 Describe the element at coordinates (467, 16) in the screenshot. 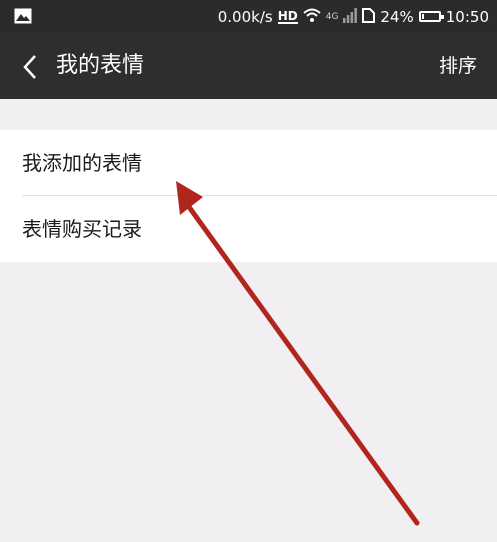

I see `clock: 10:50` at that location.